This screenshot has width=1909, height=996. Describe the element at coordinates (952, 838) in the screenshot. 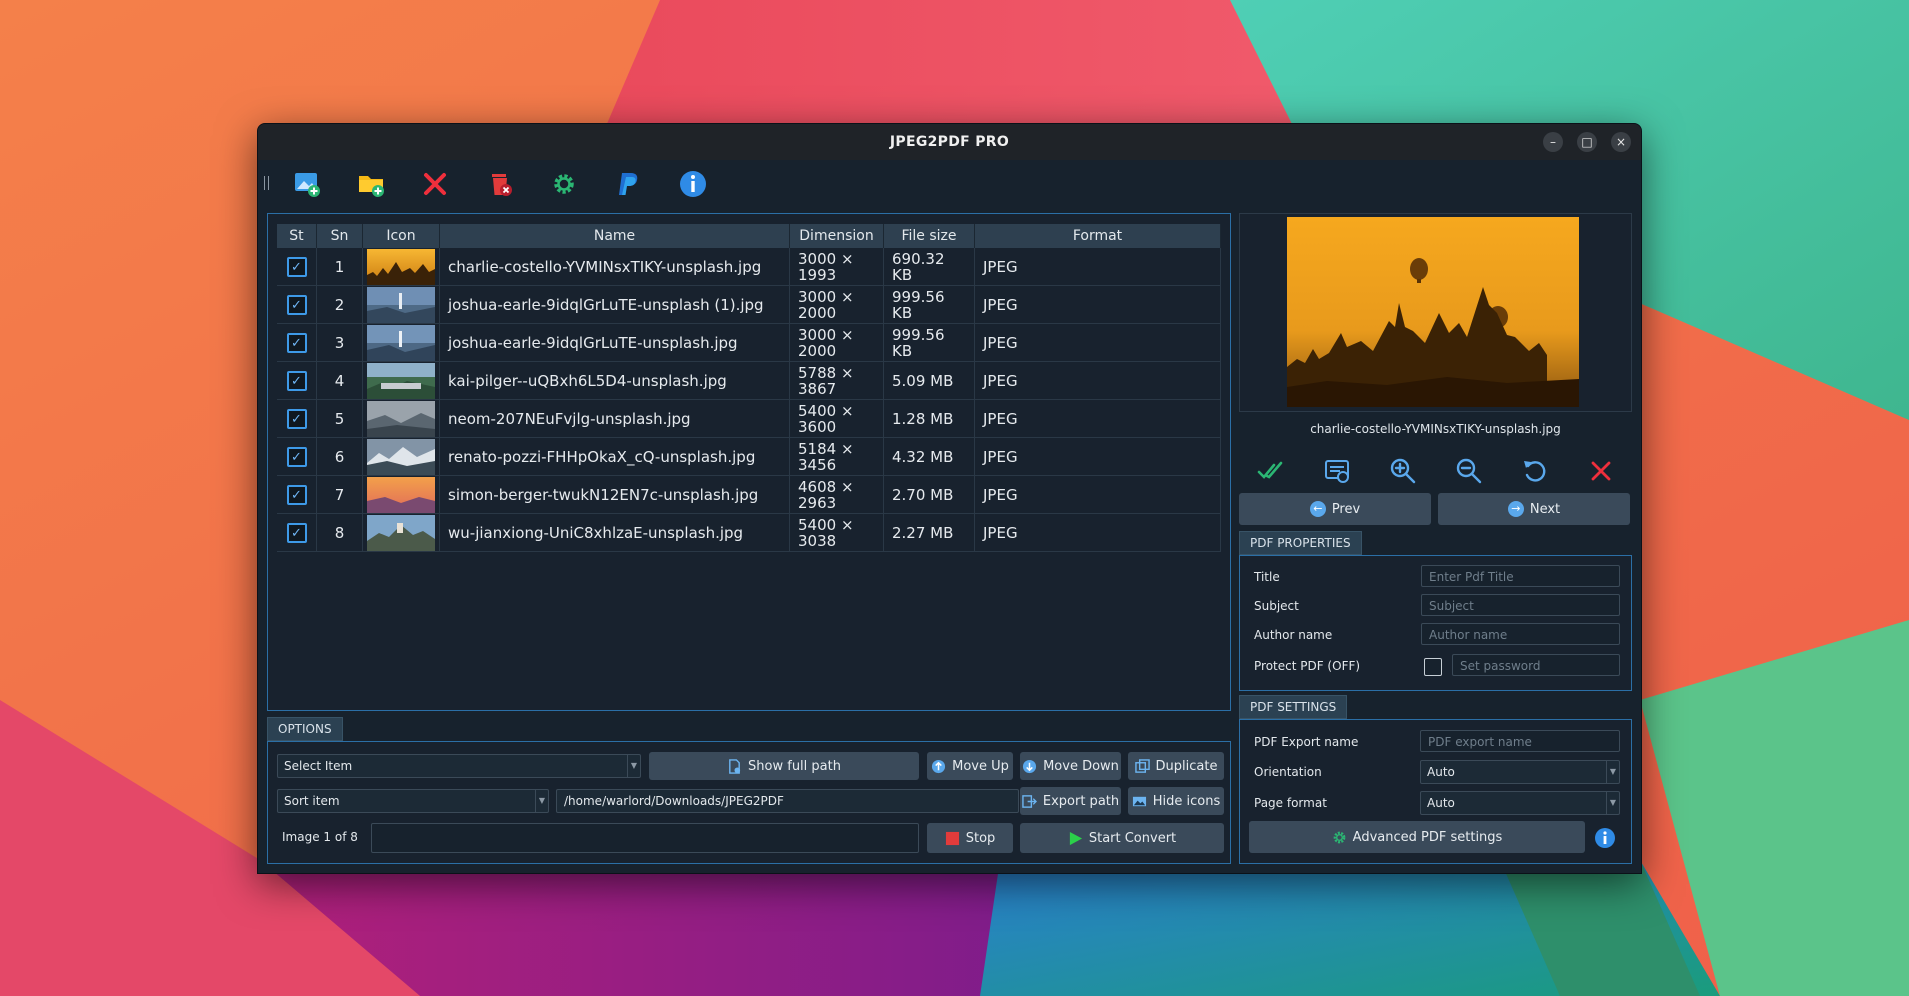

I see `stop-icon` at that location.